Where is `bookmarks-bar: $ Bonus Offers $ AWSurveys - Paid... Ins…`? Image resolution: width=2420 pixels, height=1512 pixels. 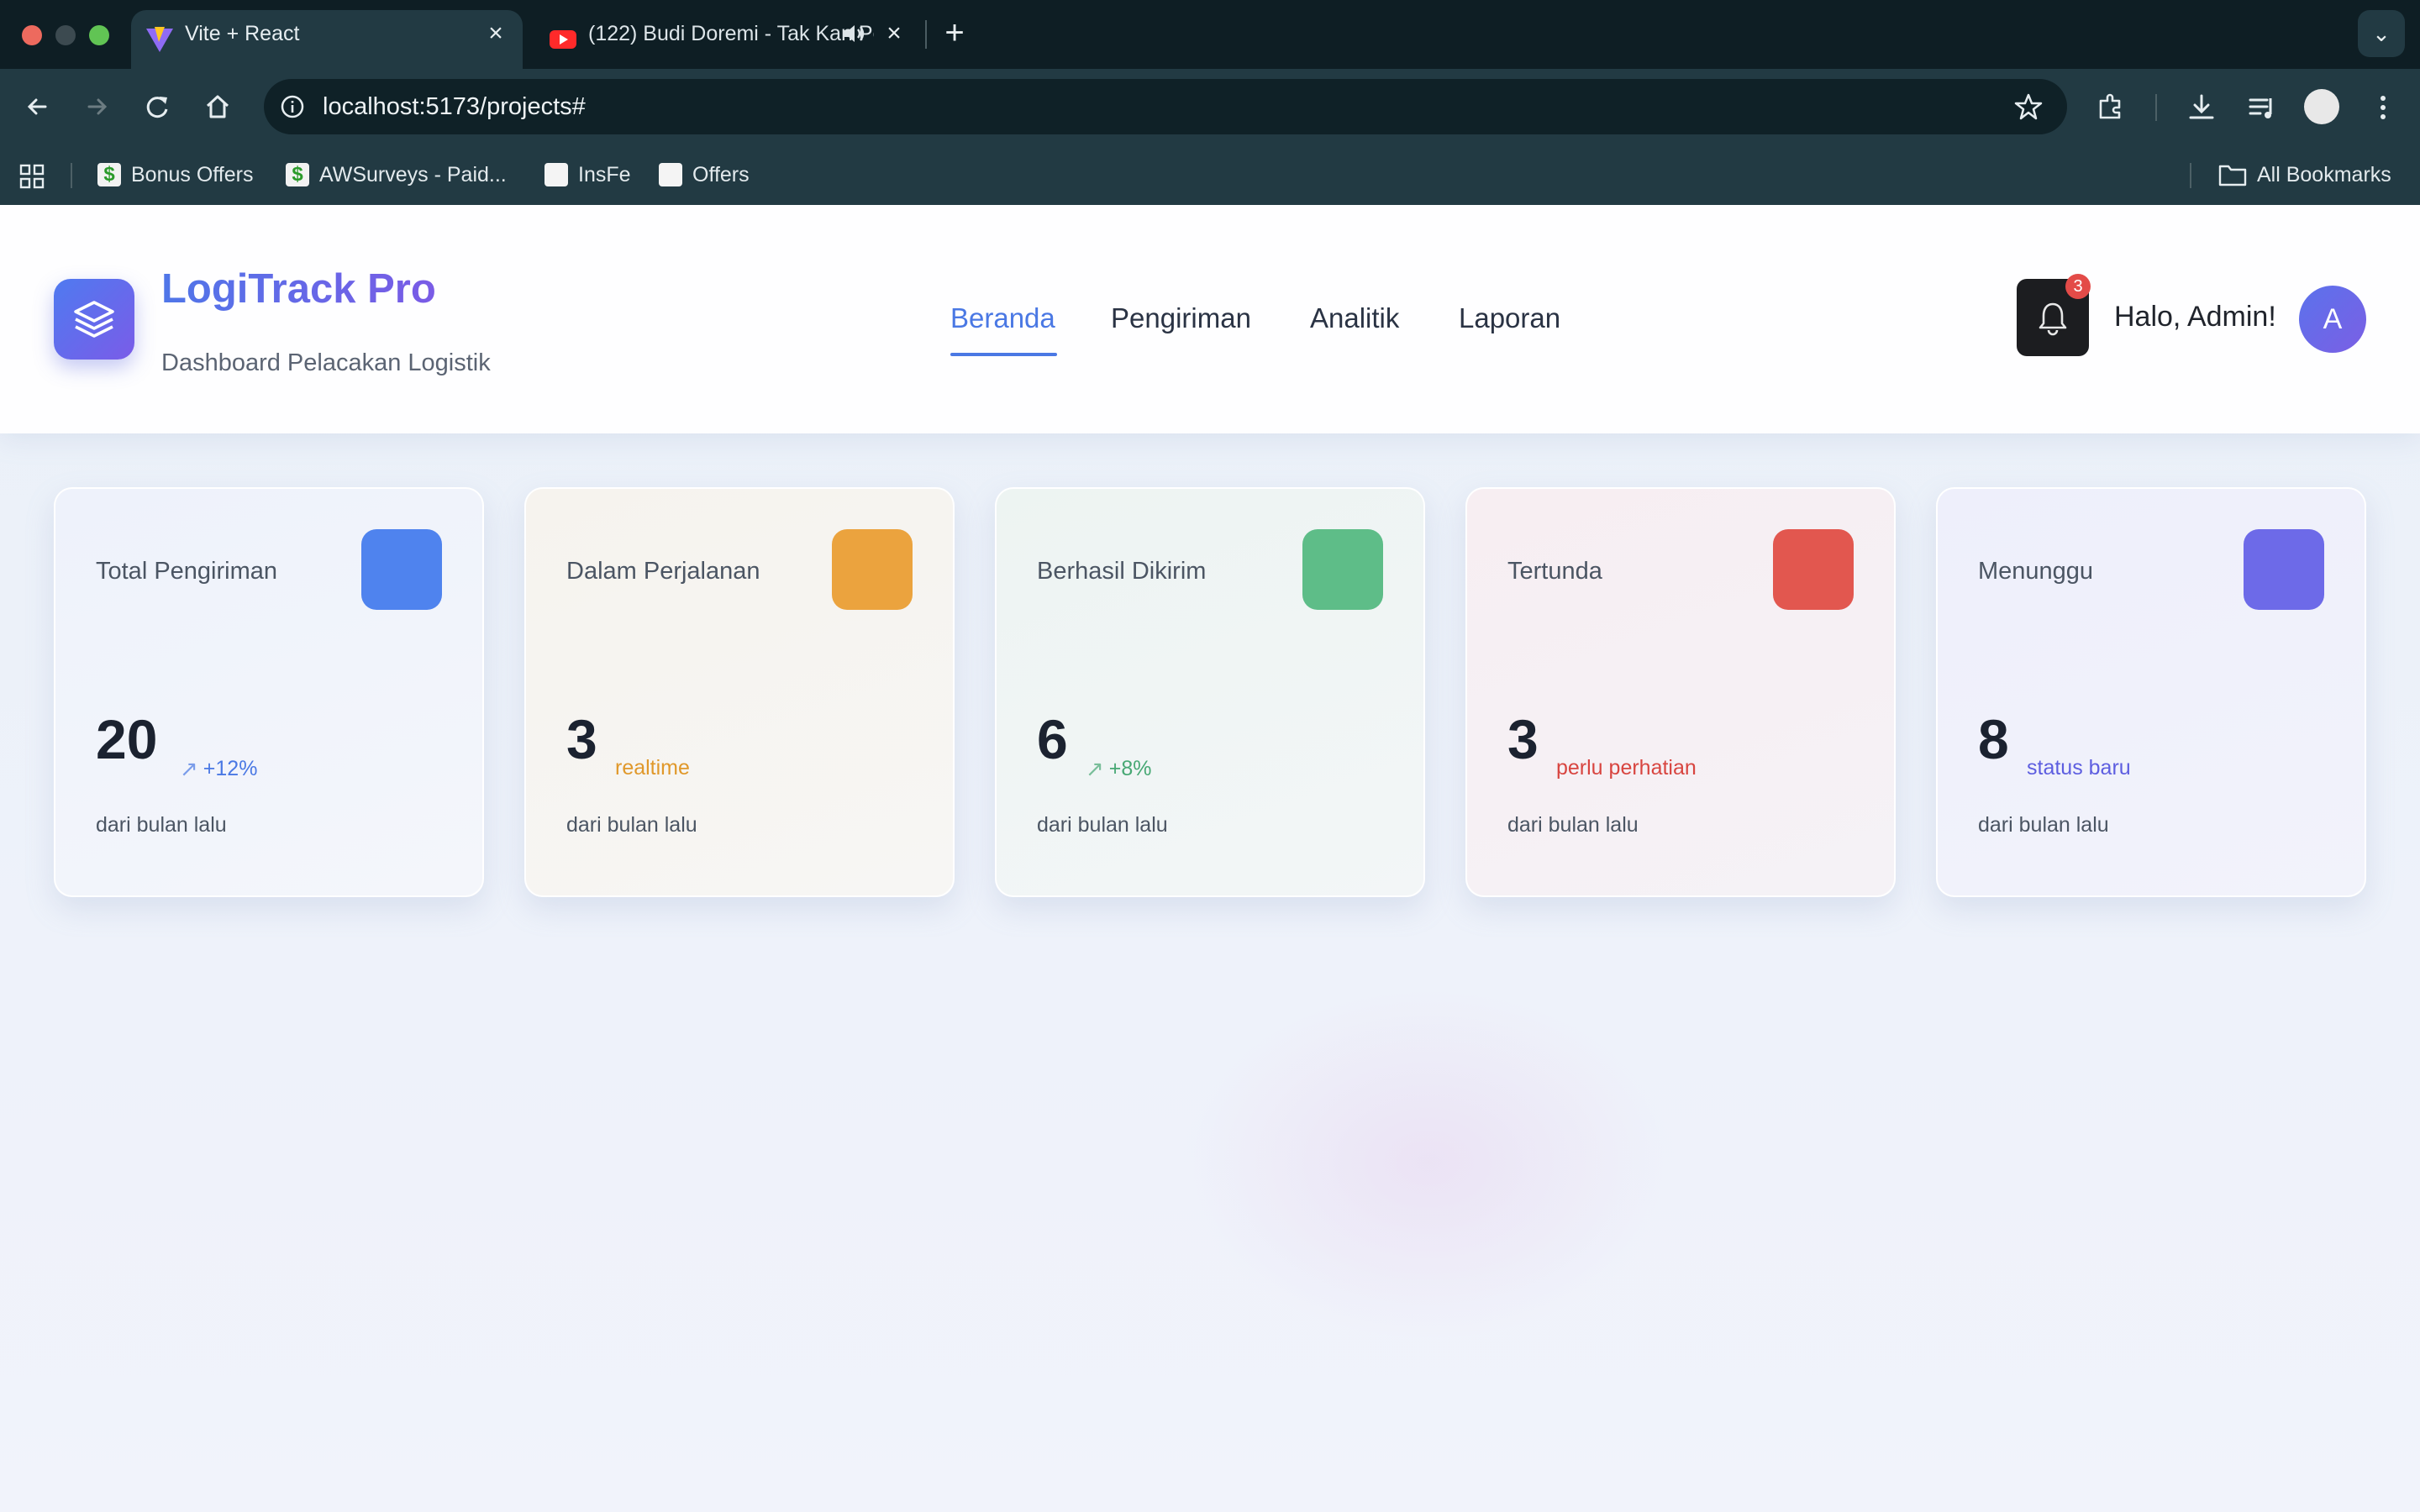 bookmarks-bar: $ Bonus Offers $ AWSurveys - Paid... Ins… is located at coordinates (1210, 174).